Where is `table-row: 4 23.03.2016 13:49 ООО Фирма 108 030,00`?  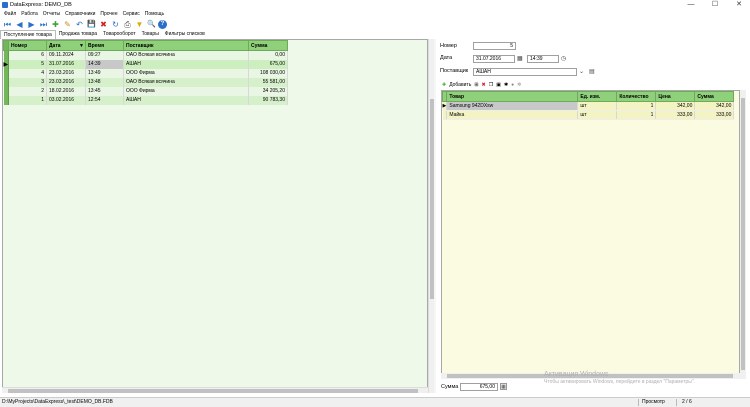
table-row: 4 23.03.2016 13:49 ООО Фирма 108 030,00 is located at coordinates (145, 73).